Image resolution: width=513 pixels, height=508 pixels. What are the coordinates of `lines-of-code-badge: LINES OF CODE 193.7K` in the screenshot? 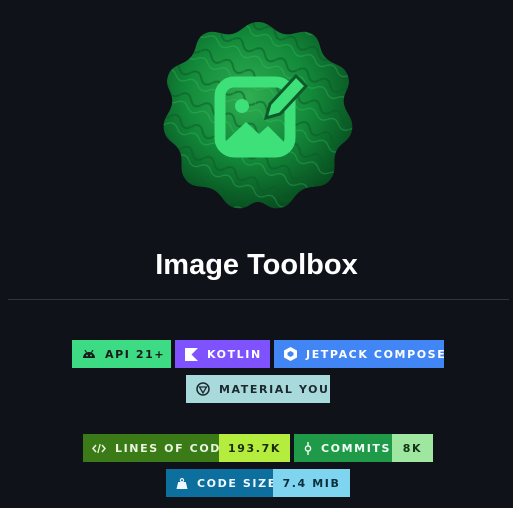 It's located at (186, 448).